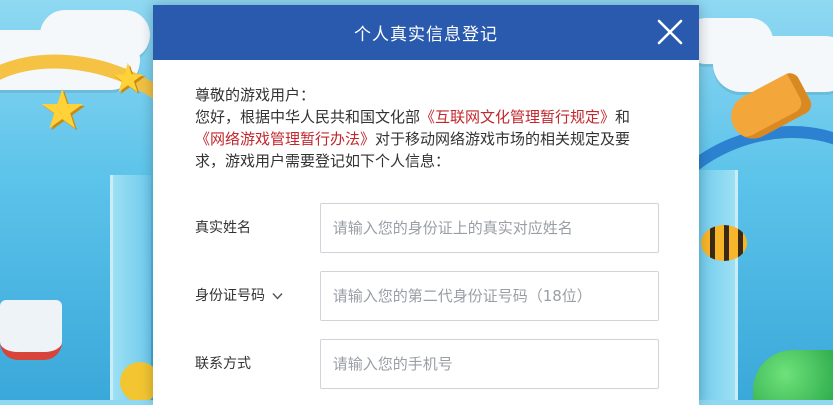  I want to click on greeting-text: 尊敬的游戏用户：, so click(255, 95).